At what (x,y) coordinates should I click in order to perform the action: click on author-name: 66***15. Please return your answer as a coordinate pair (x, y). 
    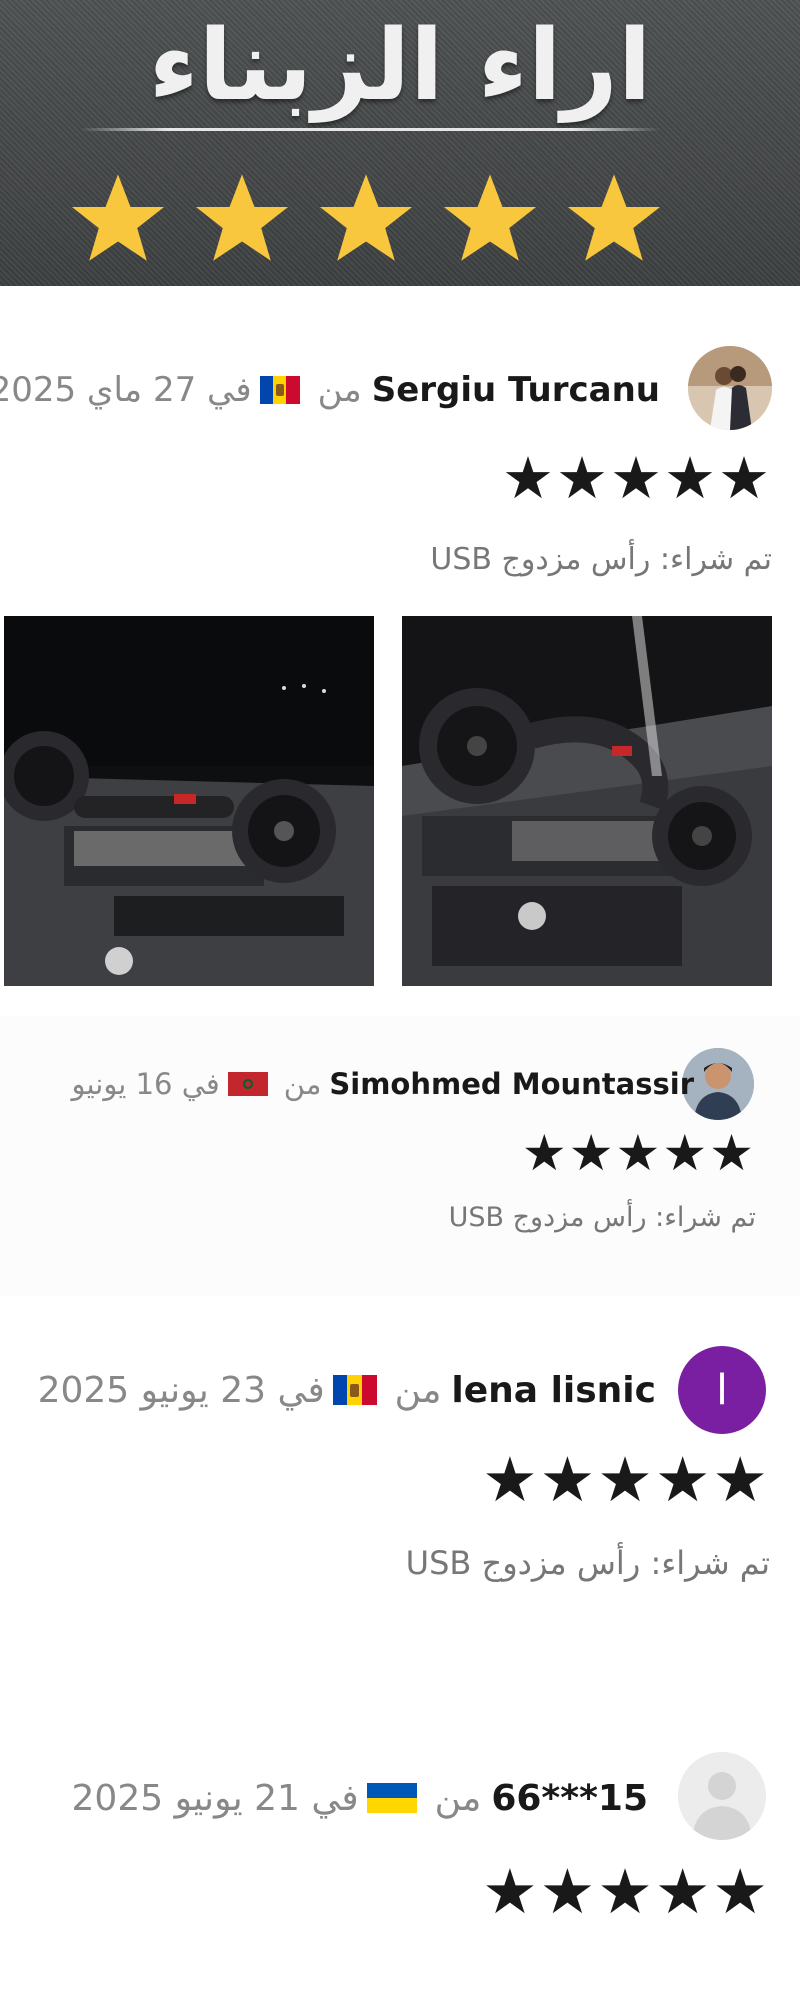
    Looking at the image, I should click on (569, 1798).